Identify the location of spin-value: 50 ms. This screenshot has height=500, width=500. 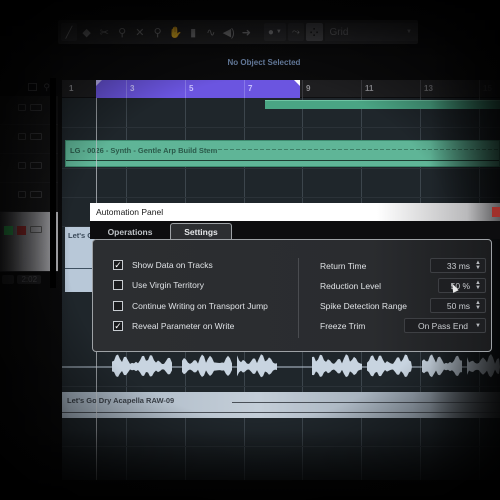
(458, 305).